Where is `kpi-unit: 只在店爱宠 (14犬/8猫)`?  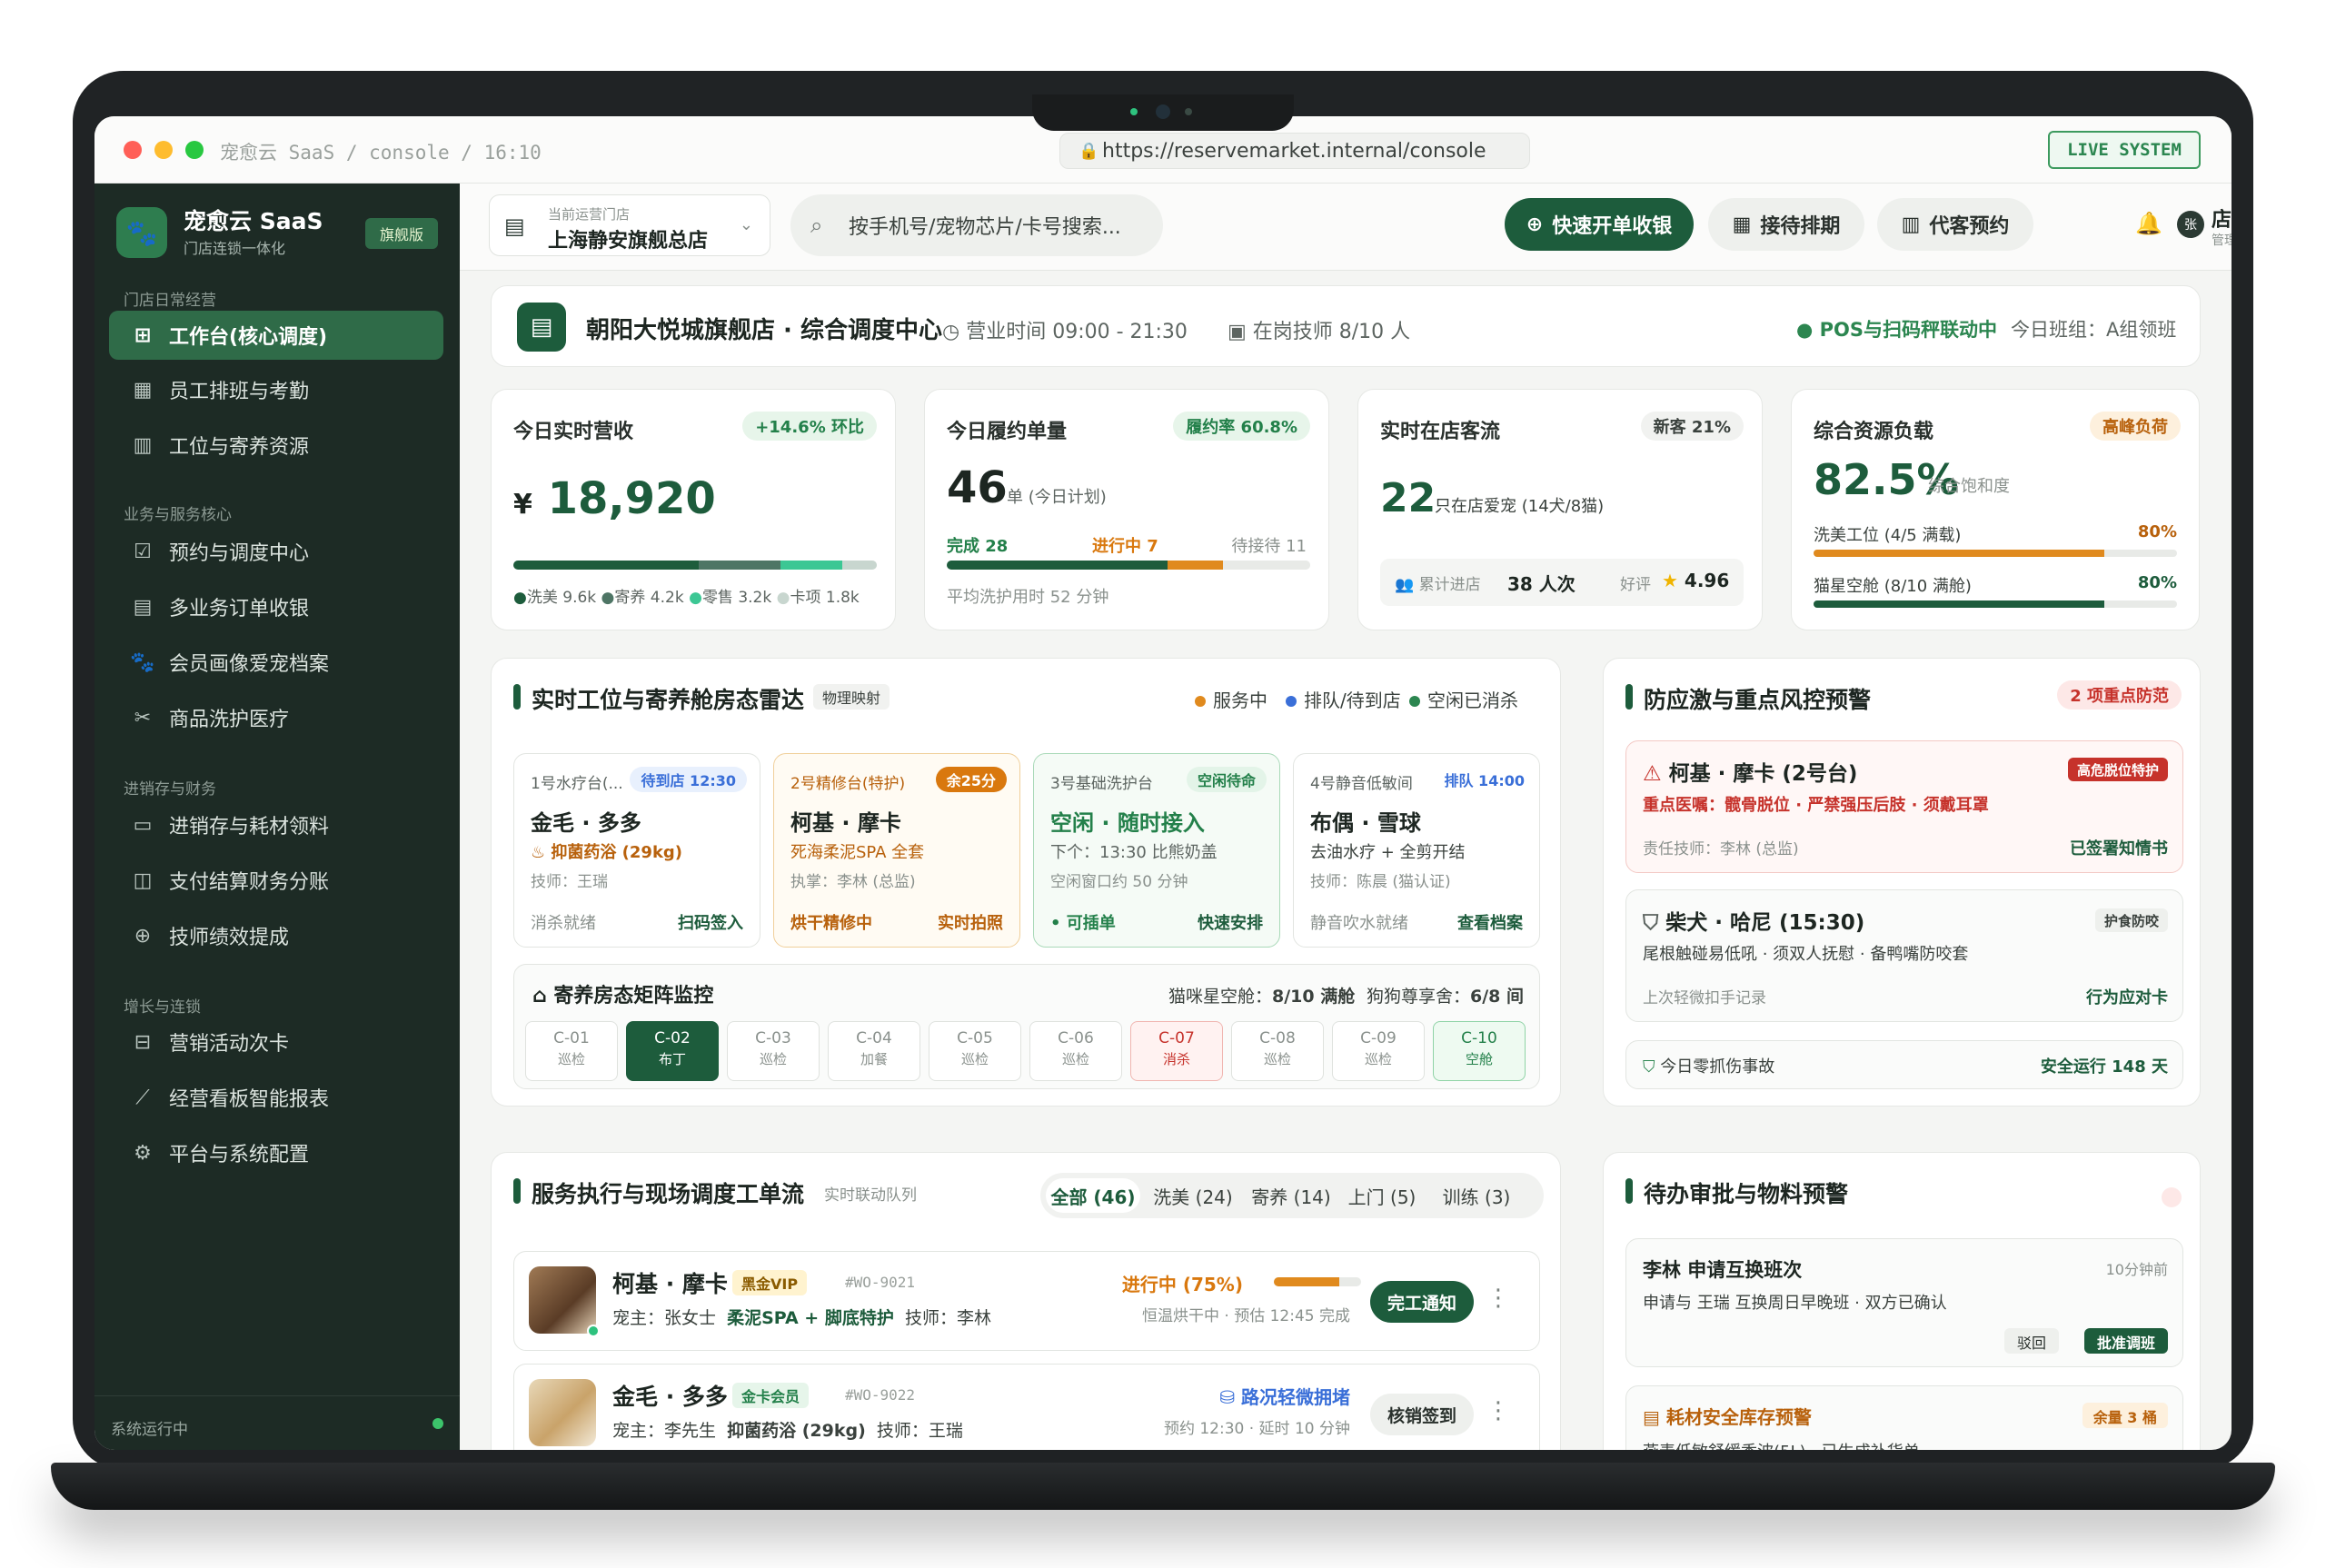 kpi-unit: 只在店爱宠 (14犬/8猫) is located at coordinates (1520, 506).